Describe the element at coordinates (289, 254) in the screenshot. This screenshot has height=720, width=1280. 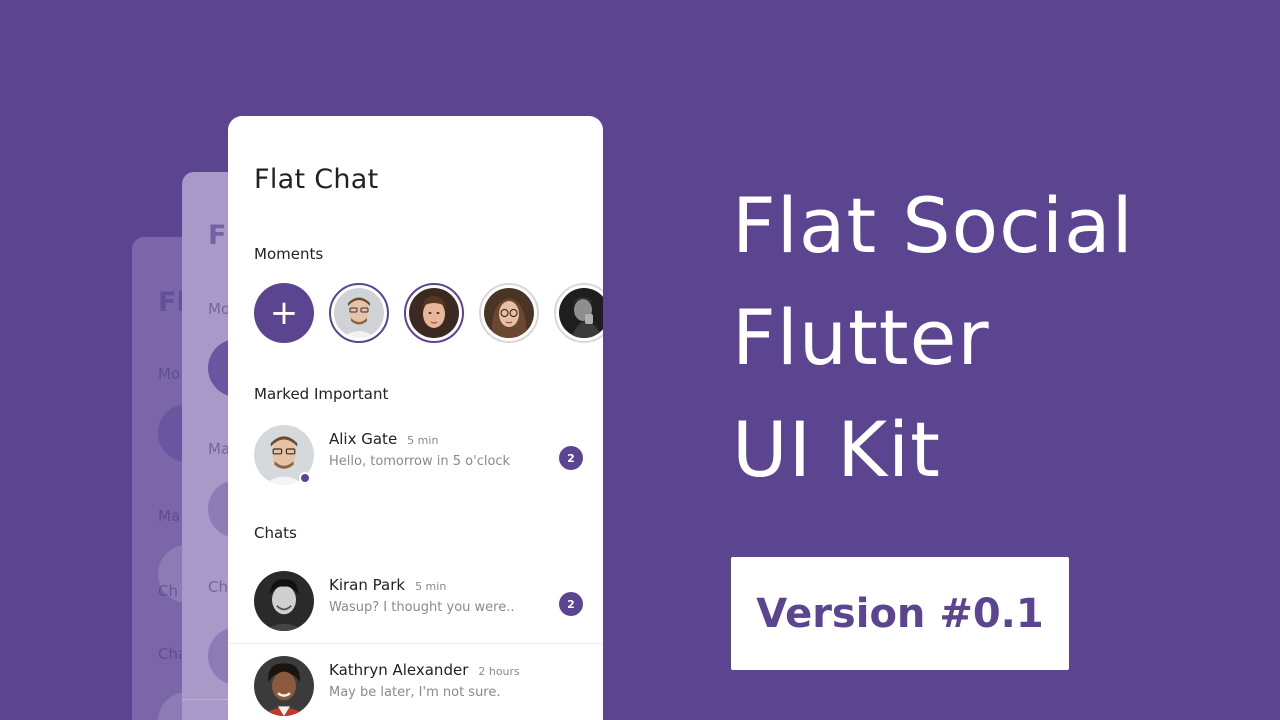
I see `moments-section-title: Moments` at that location.